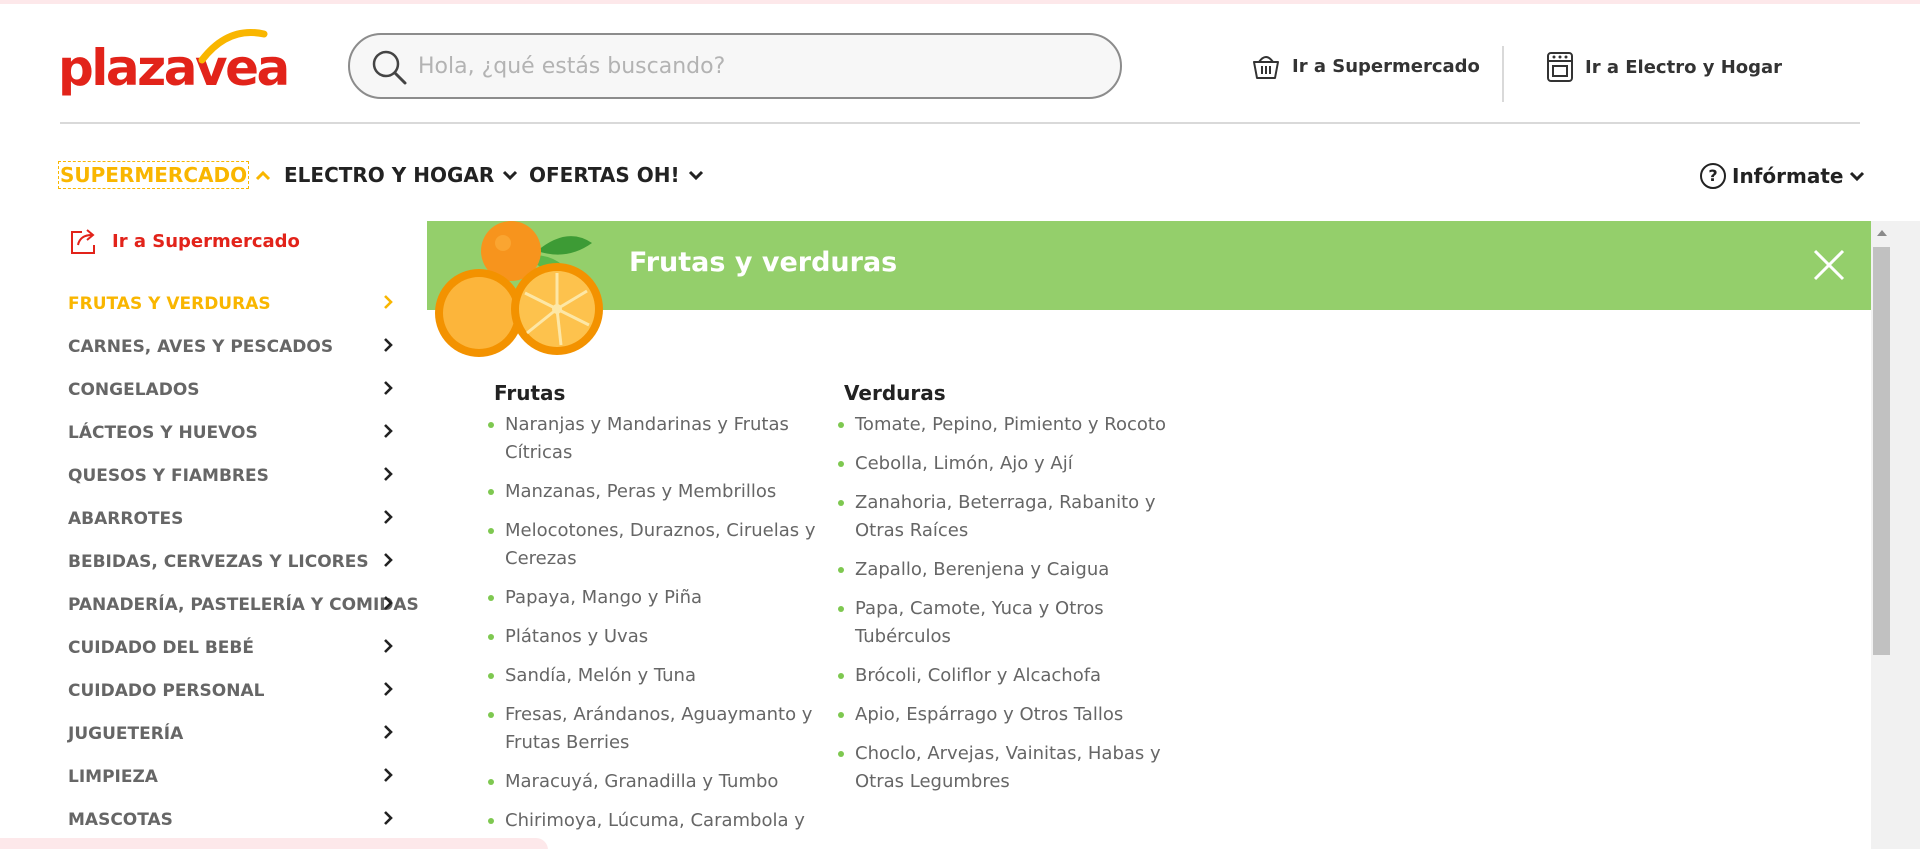  I want to click on panel-scrollbar, so click(1881, 535).